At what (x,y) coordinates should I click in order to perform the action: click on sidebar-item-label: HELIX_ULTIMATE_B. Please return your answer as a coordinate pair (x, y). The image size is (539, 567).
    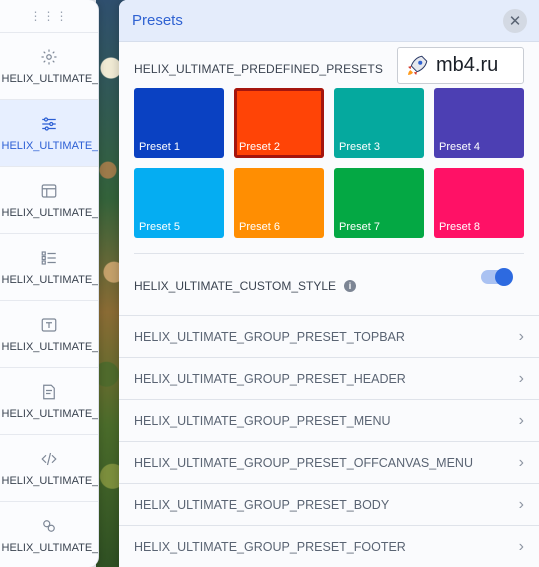
    Looking at the image, I should click on (50, 414).